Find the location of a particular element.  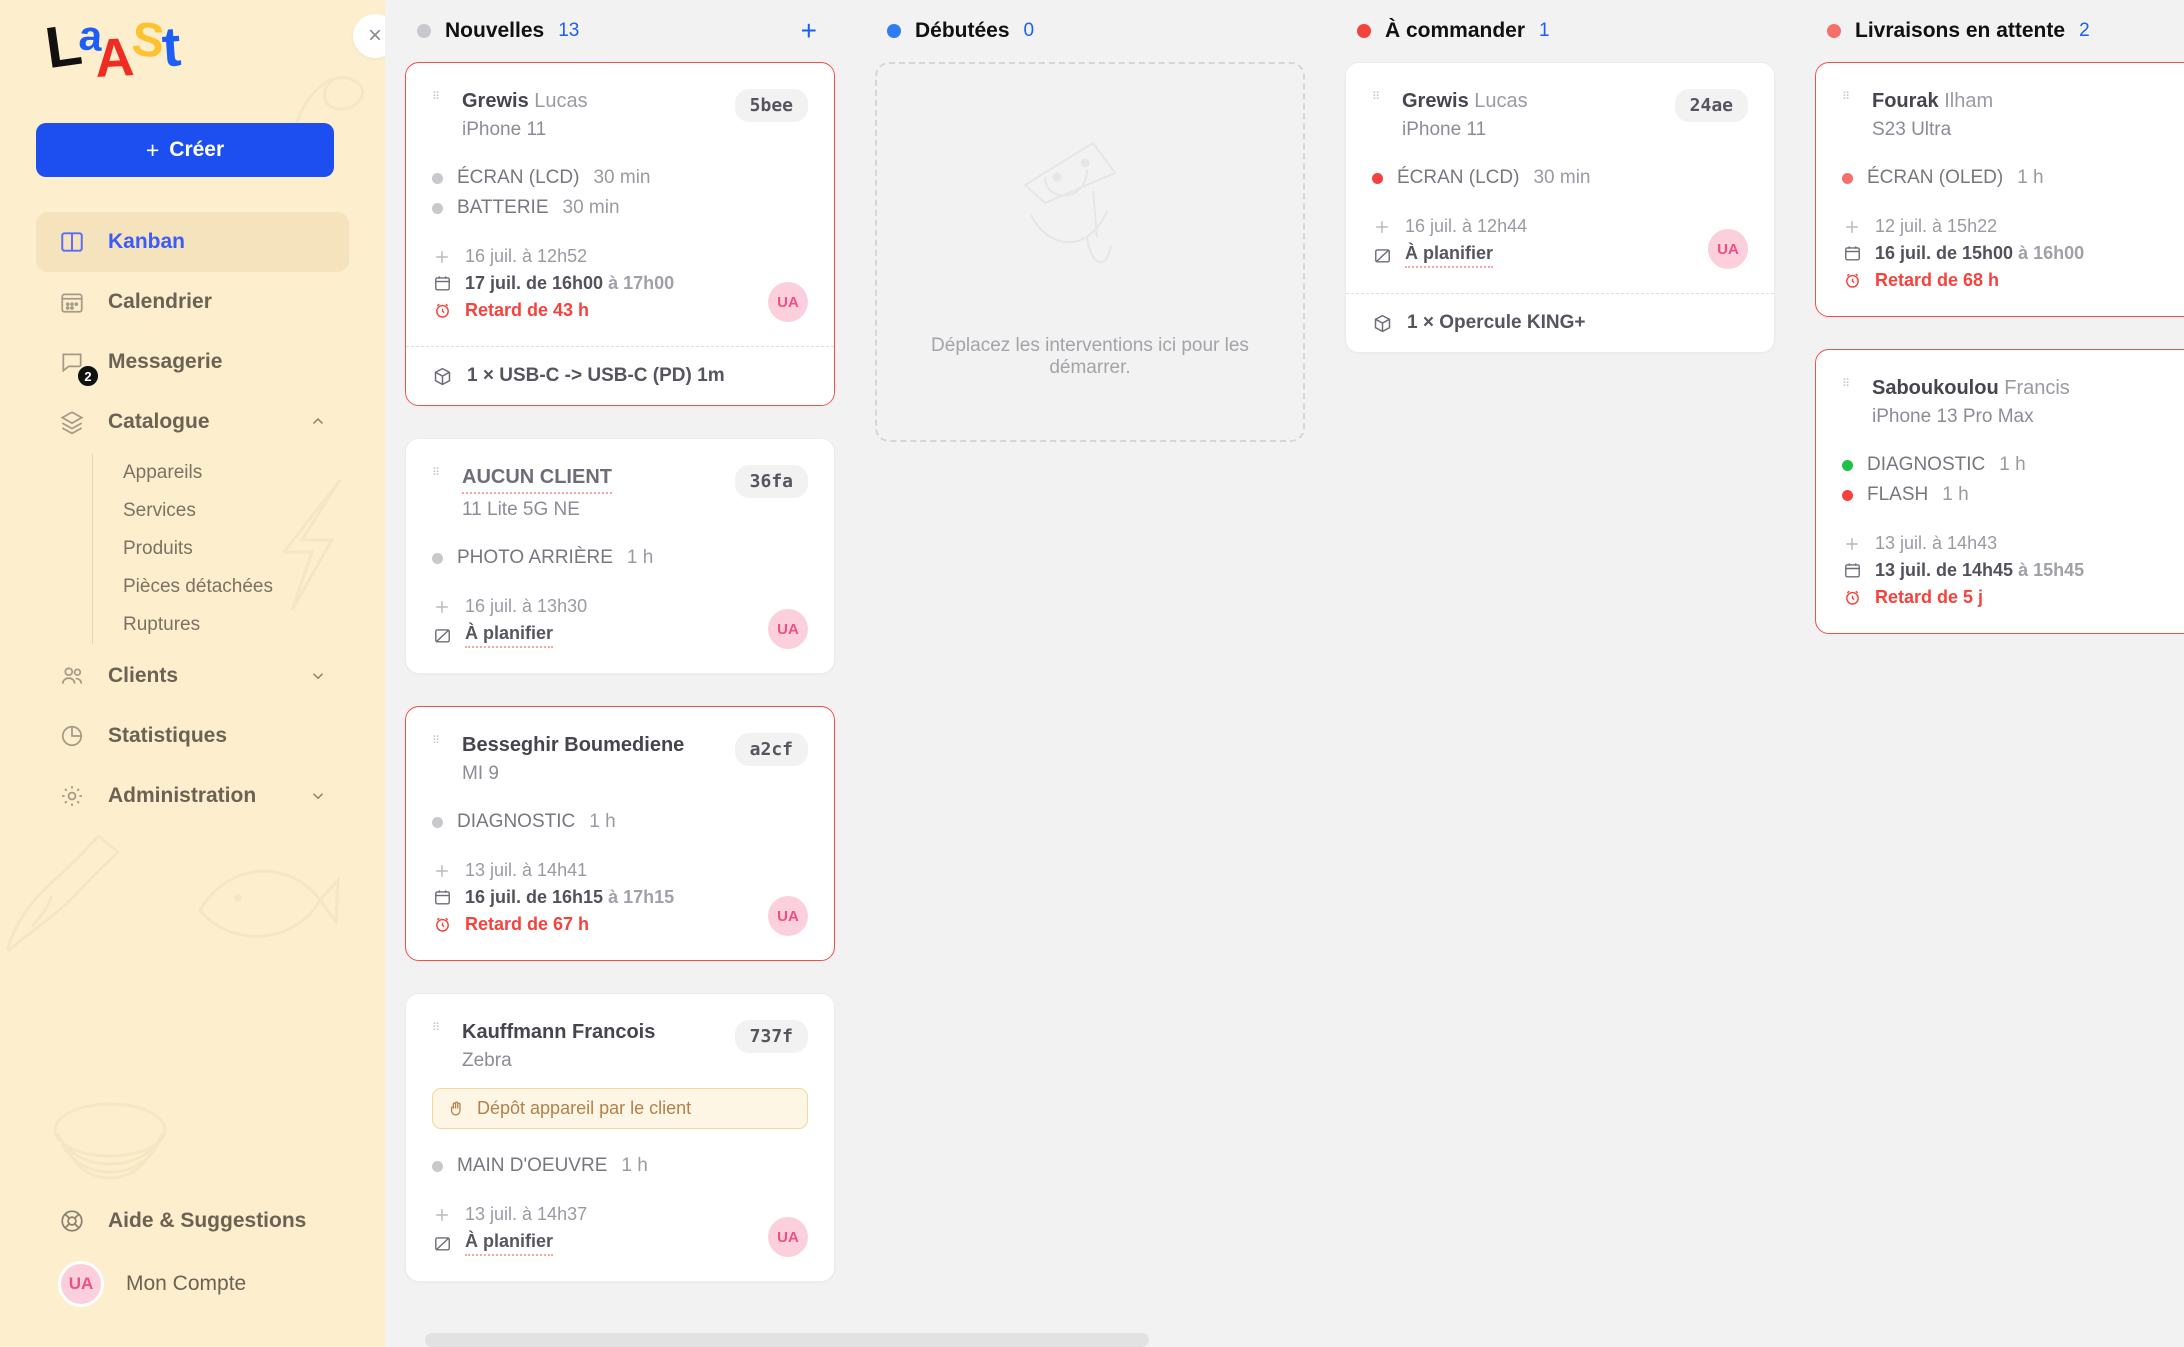

device-name: iPhone 13 Pro Max is located at coordinates (1953, 416).